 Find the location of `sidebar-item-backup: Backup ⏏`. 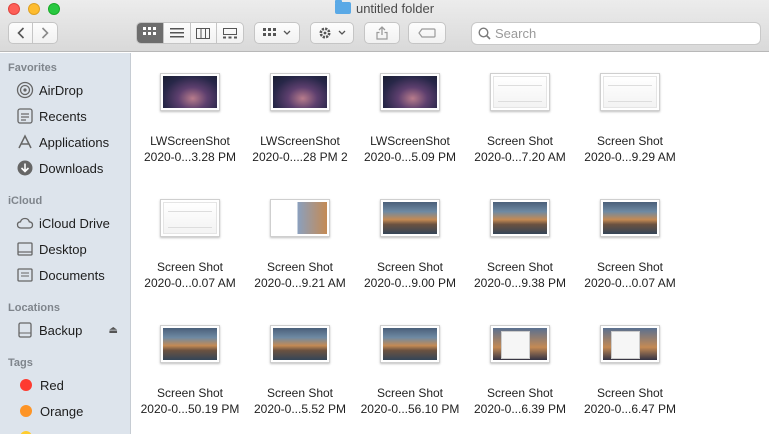

sidebar-item-backup: Backup ⏏ is located at coordinates (71, 330).